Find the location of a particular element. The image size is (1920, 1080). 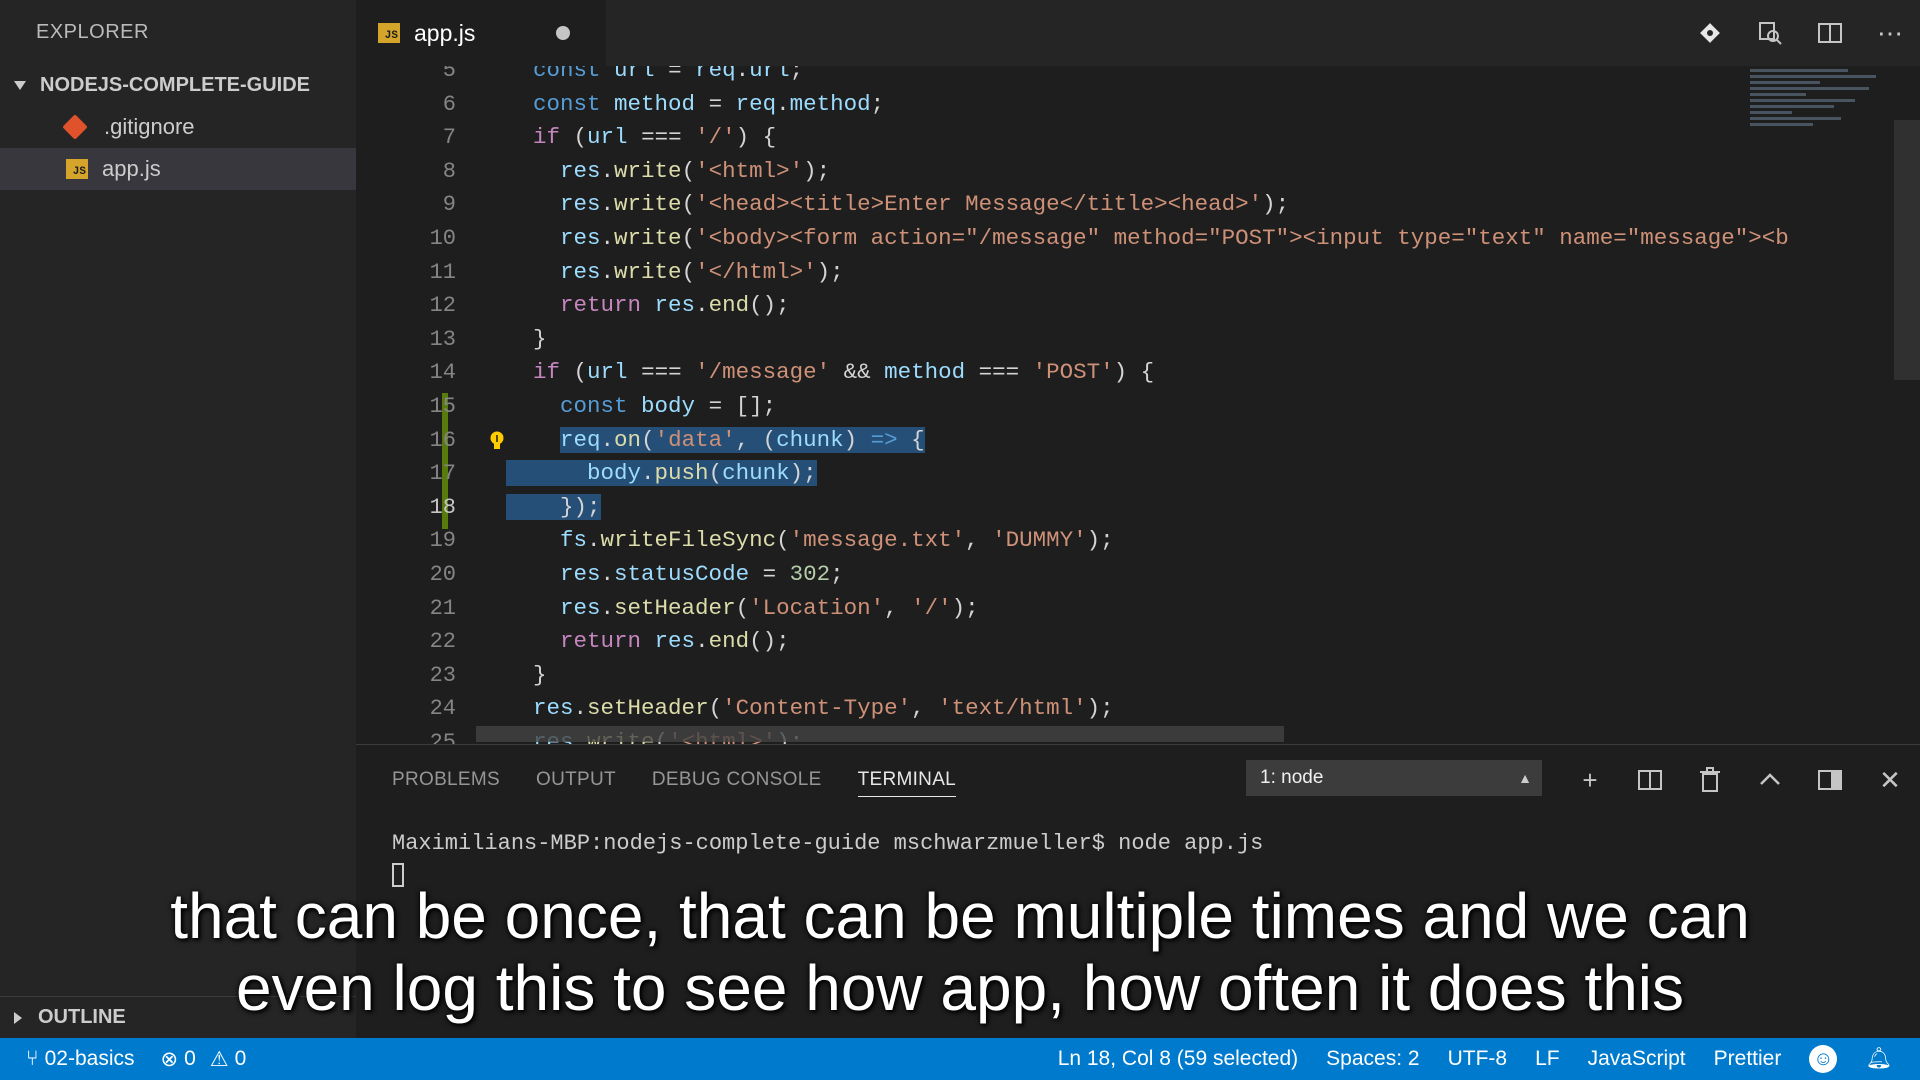

line-number: 14 is located at coordinates (442, 373).